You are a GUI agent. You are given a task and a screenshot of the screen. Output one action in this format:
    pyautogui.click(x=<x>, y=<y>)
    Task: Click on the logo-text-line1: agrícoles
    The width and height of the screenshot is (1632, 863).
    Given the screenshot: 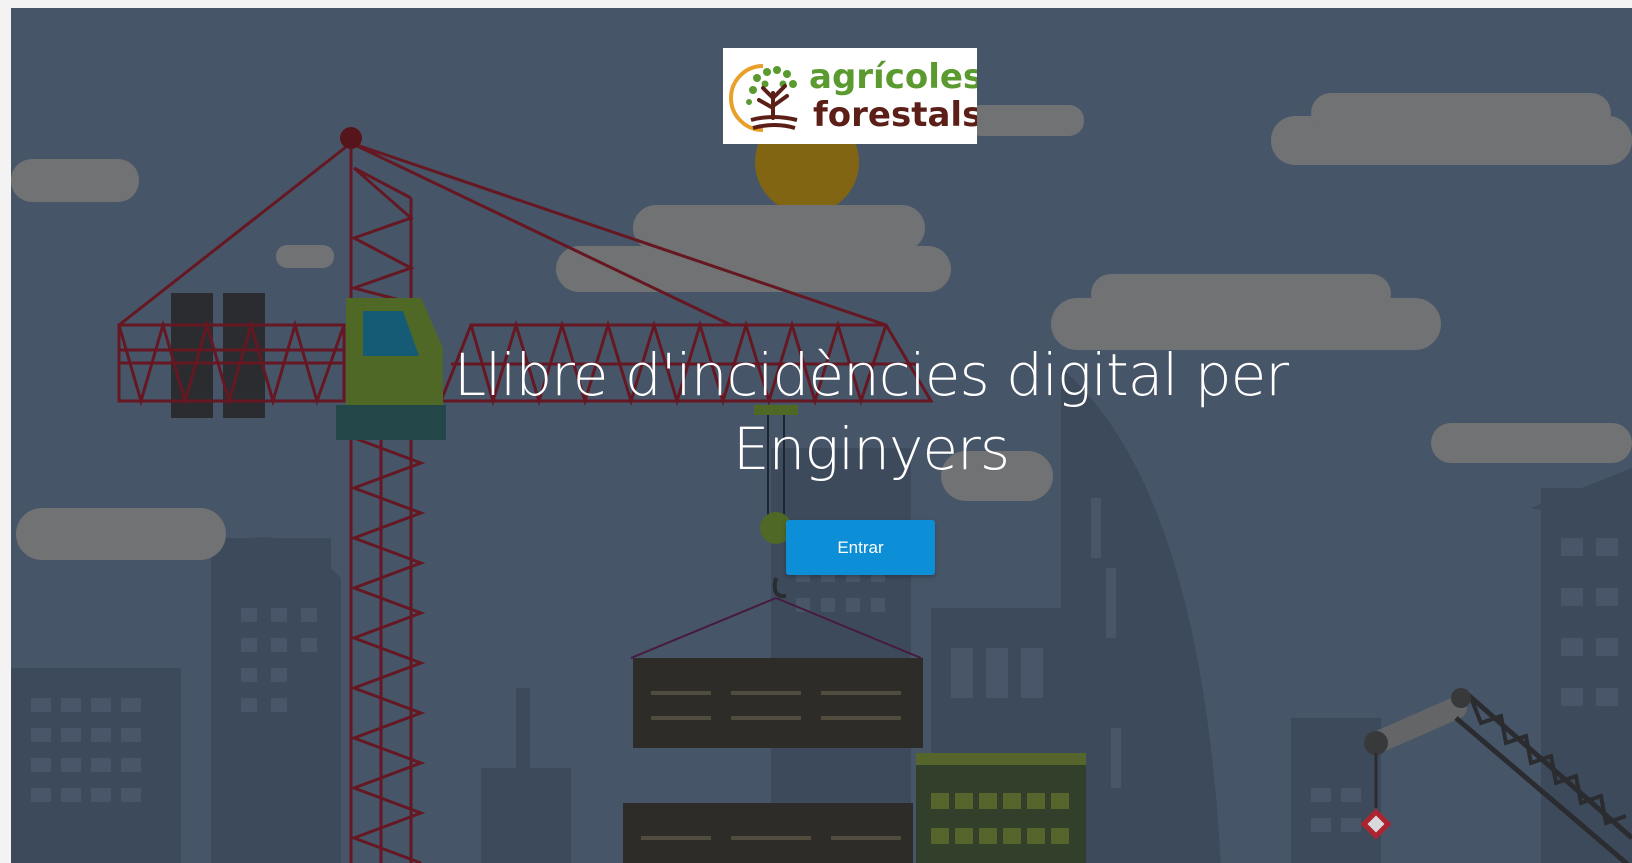 What is the action you would take?
    pyautogui.click(x=893, y=77)
    